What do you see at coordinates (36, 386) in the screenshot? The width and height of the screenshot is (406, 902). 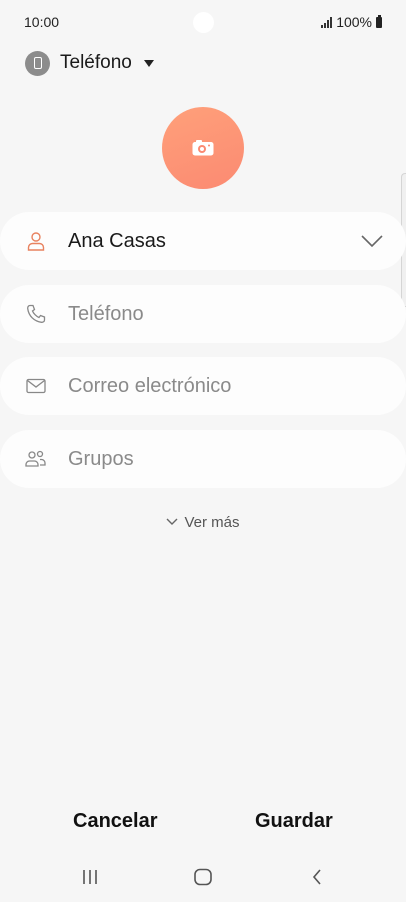 I see `email-icon` at bounding box center [36, 386].